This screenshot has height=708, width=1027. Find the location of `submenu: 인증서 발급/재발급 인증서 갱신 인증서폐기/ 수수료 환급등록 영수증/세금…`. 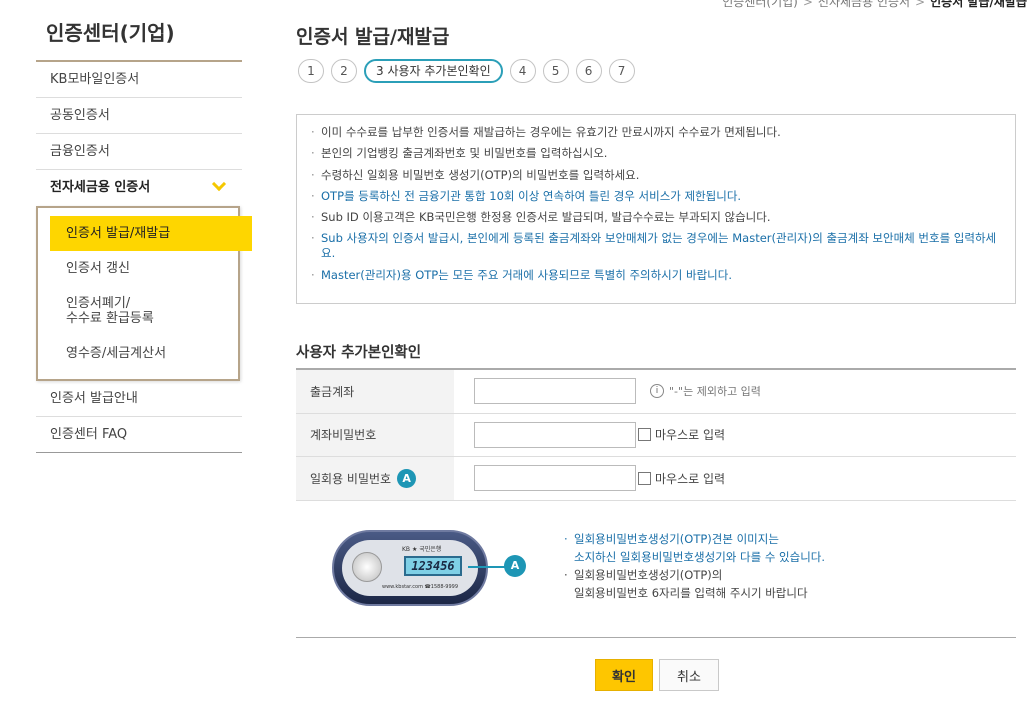

submenu: 인증서 발급/재발급 인증서 갱신 인증서폐기/ 수수료 환급등록 영수증/세금… is located at coordinates (144, 293).